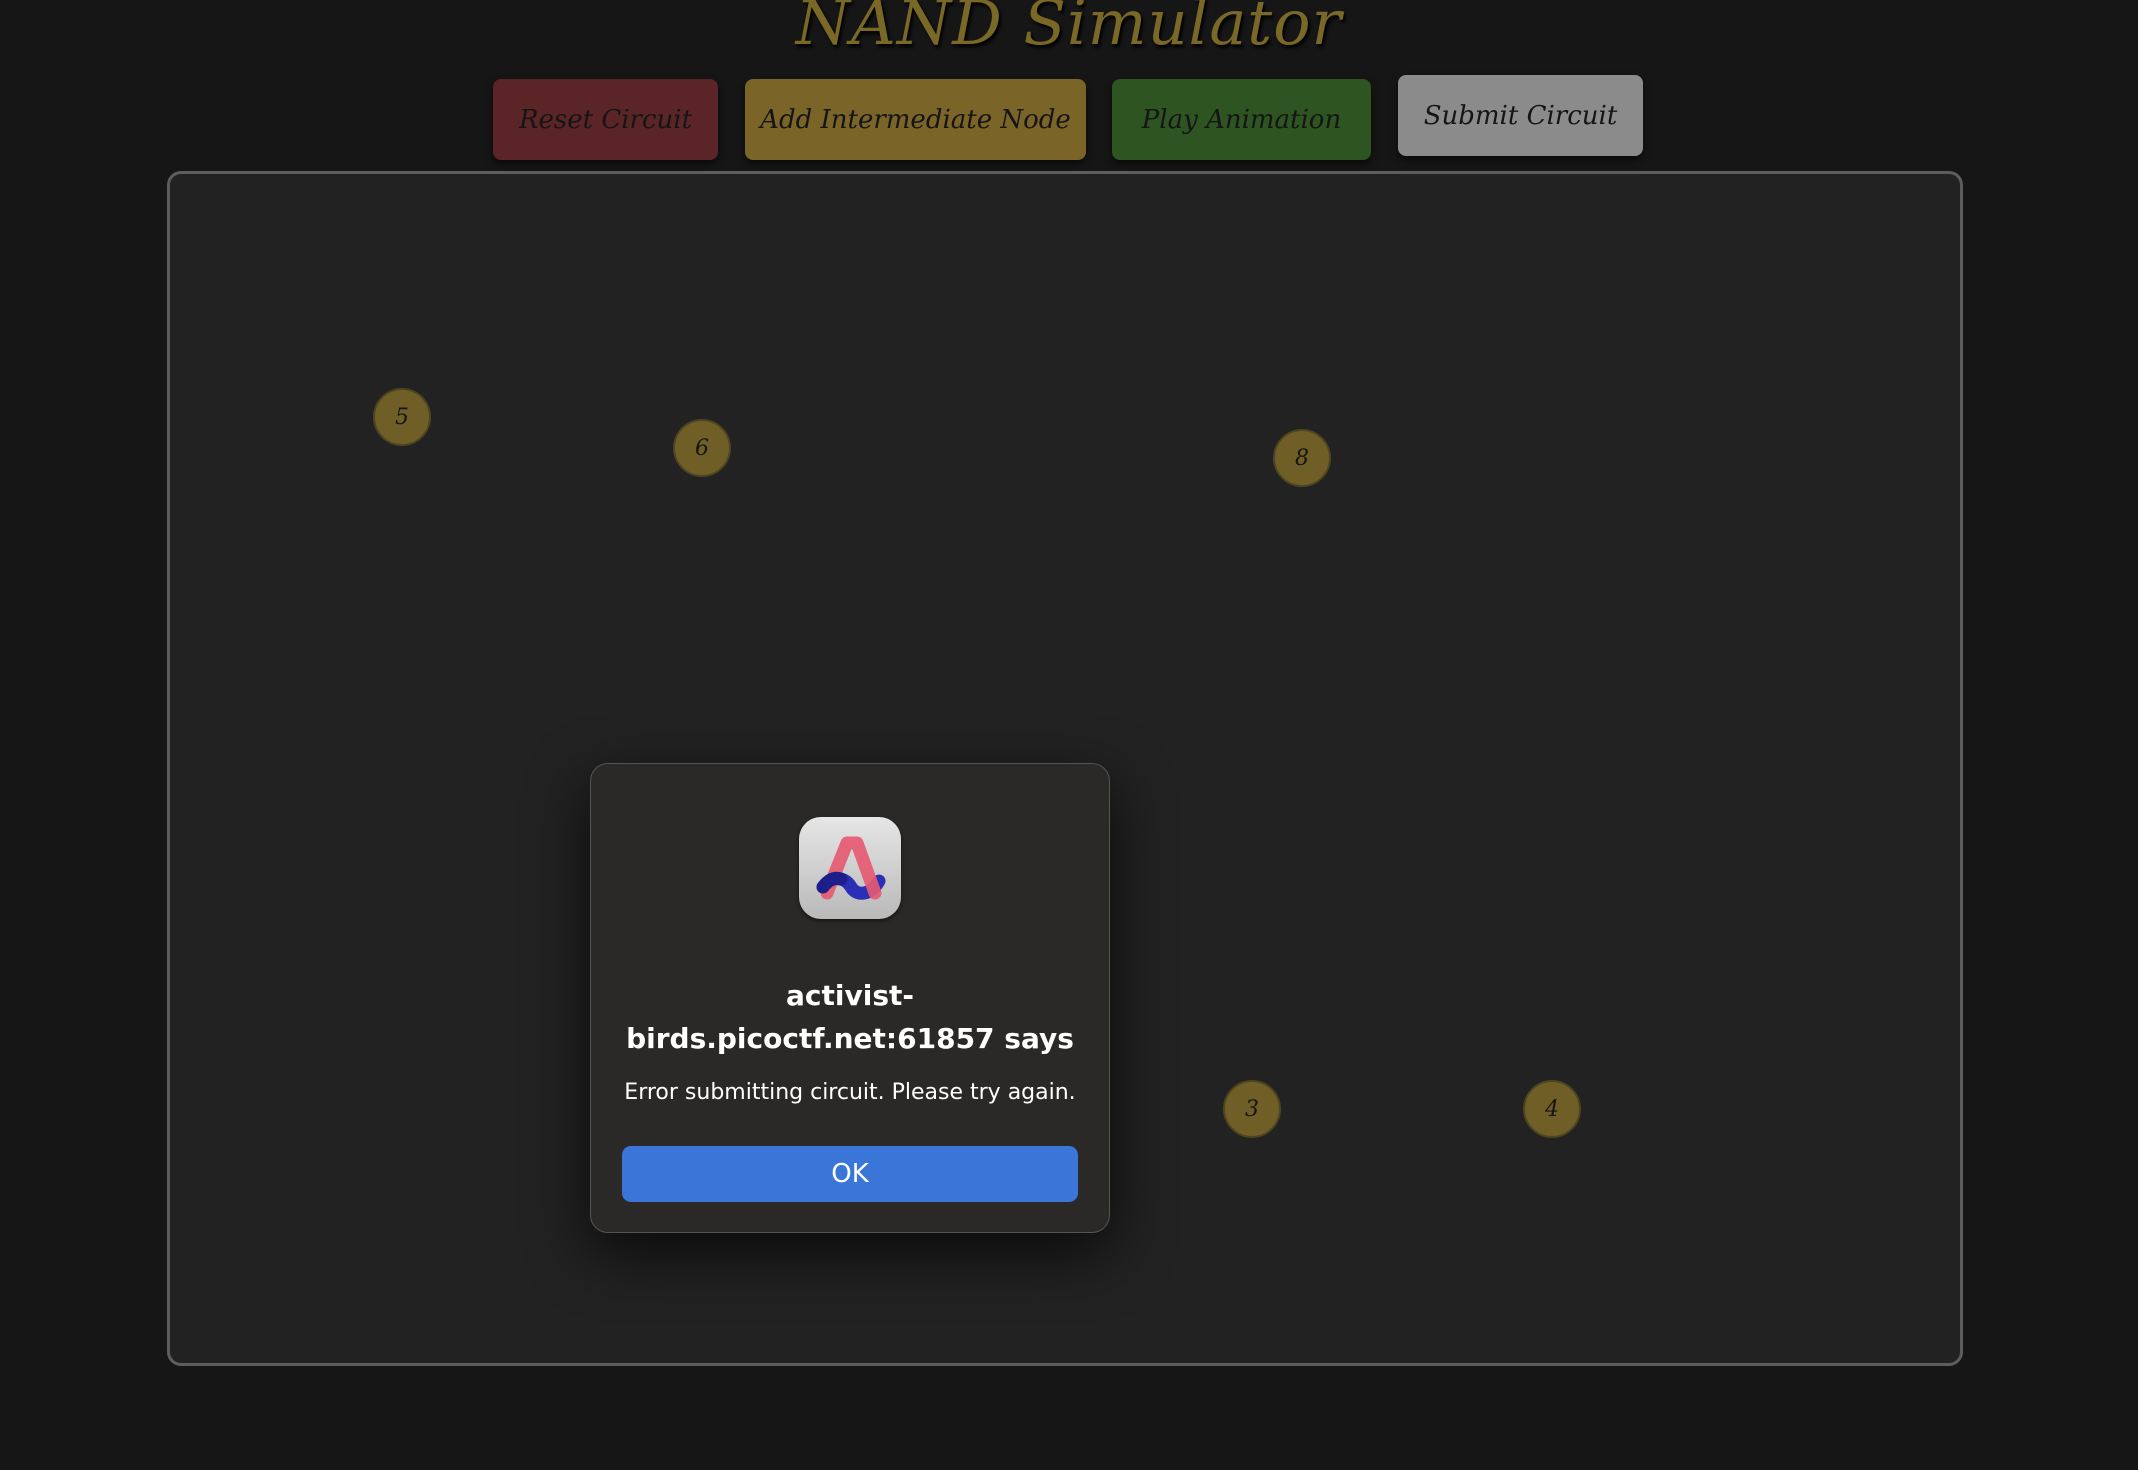  What do you see at coordinates (850, 1017) in the screenshot?
I see `dialog-title: activist-birds.picoctf.net:61857 says` at bounding box center [850, 1017].